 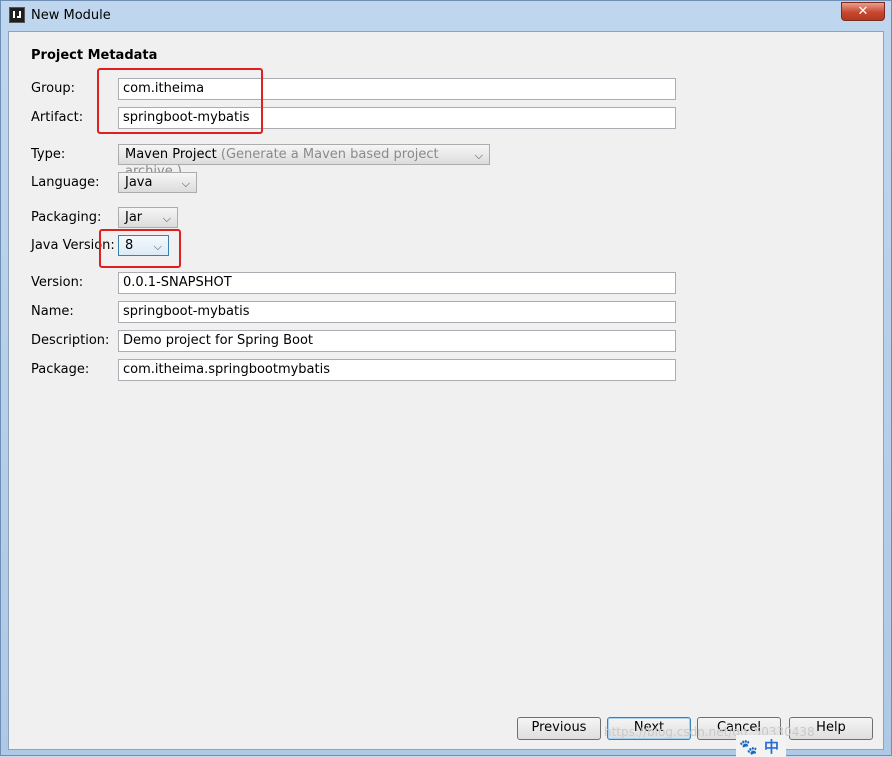 What do you see at coordinates (94, 55) in the screenshot?
I see `section-title: Project Metadata` at bounding box center [94, 55].